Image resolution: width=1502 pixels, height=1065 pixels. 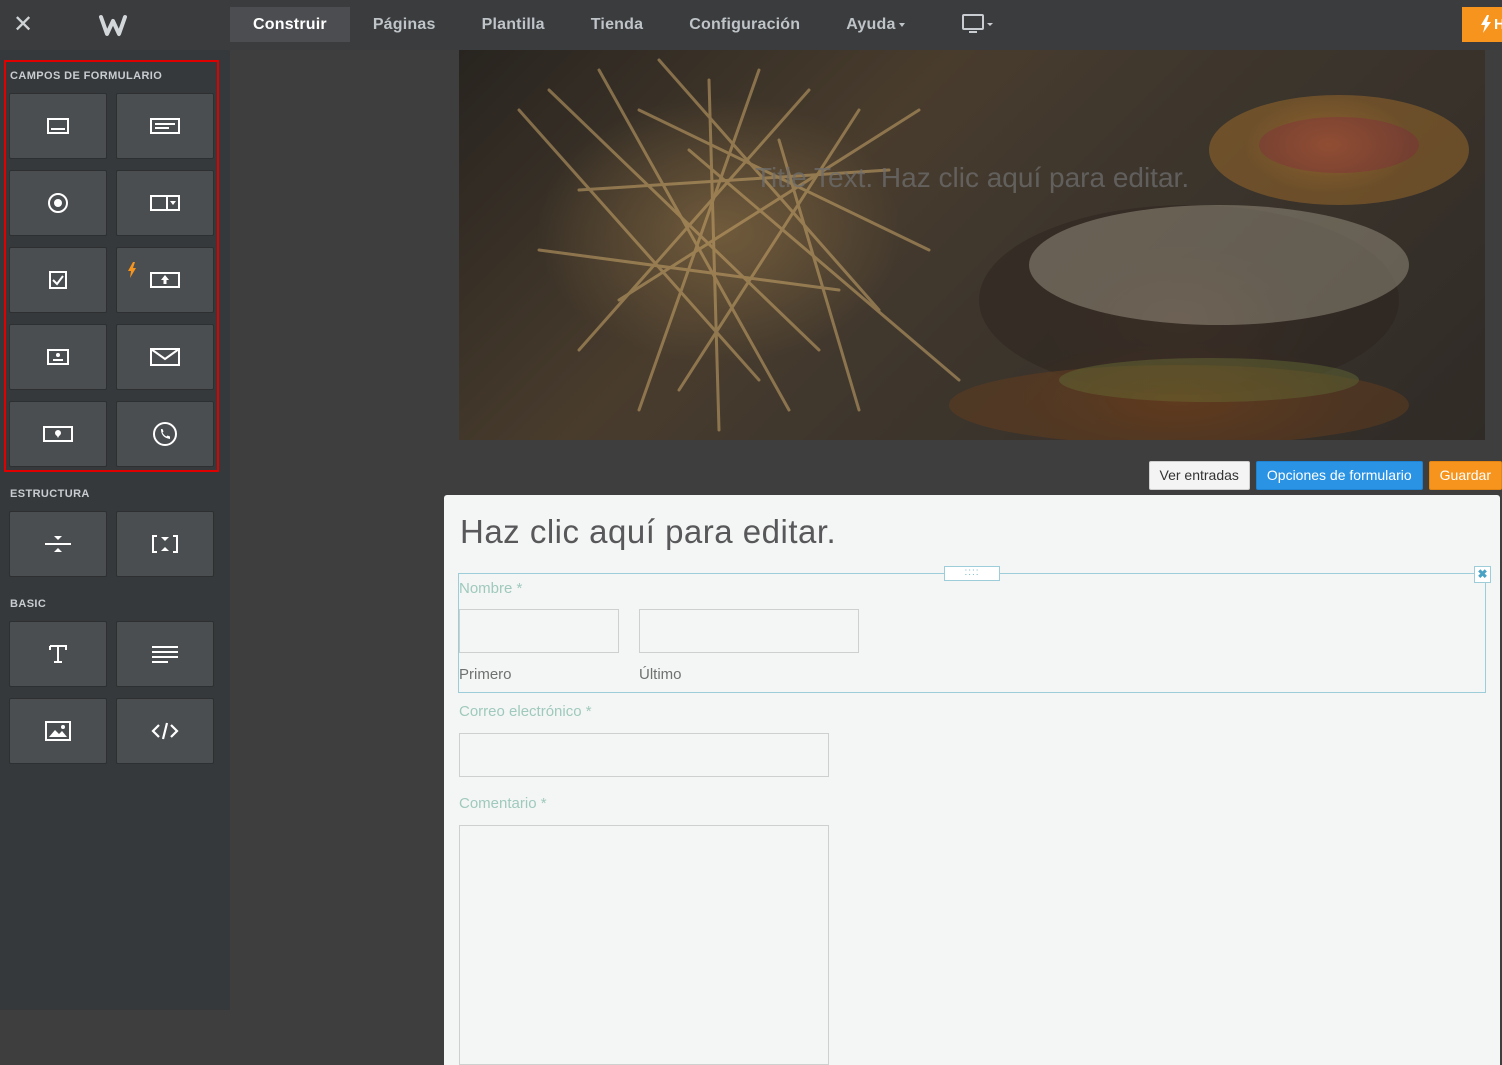 I want to click on checkbox-field-tile, so click(x=58, y=280).